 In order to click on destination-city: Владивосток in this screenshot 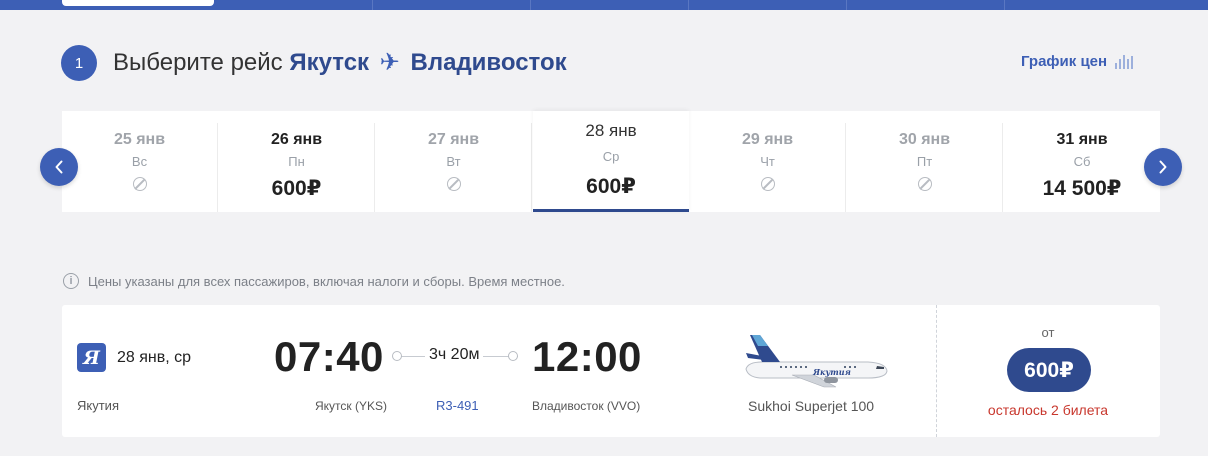, I will do `click(488, 62)`.